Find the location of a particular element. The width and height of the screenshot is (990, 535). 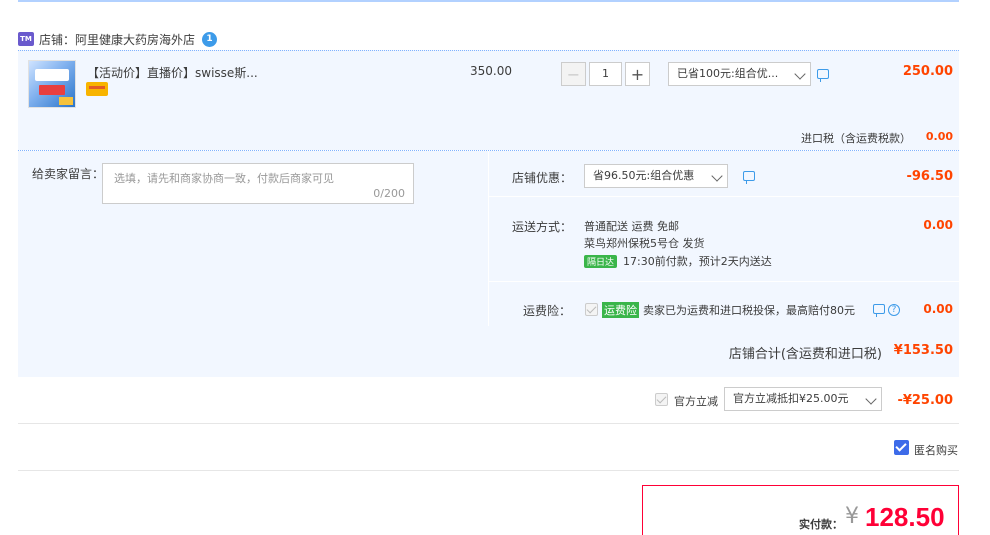

shop-total-value: ¥153.50 is located at coordinates (923, 350).